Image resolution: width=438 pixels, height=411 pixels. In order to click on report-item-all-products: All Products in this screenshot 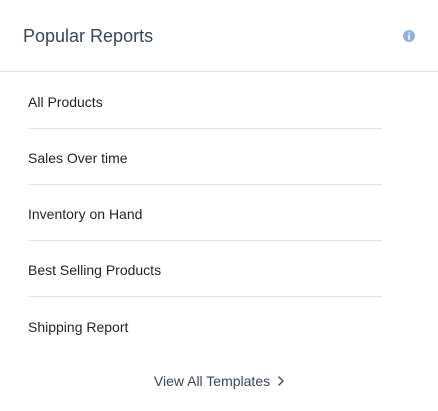, I will do `click(205, 101)`.